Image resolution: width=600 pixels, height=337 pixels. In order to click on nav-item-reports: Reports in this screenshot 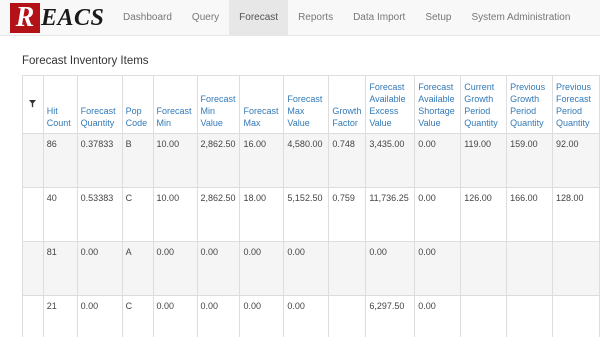, I will do `click(315, 18)`.